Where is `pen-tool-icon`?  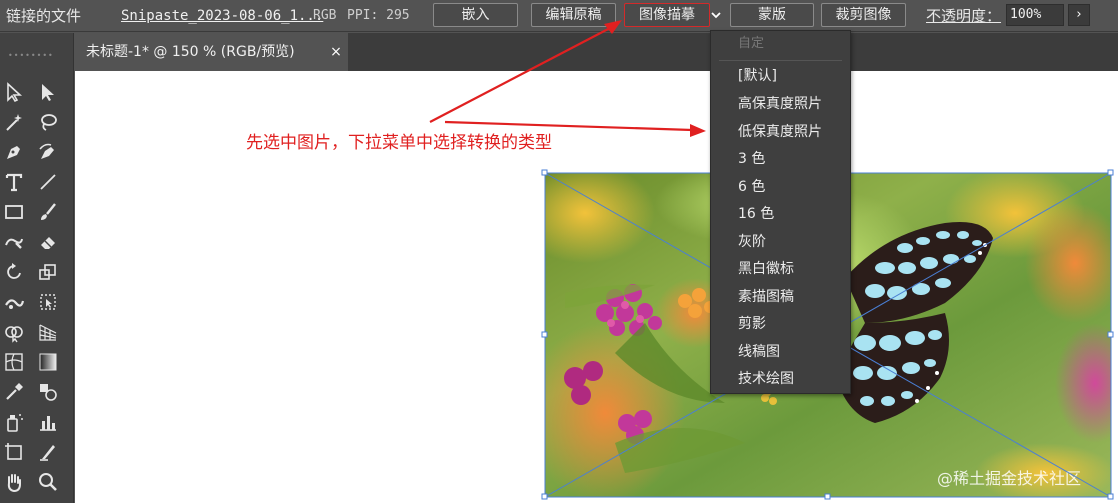
pen-tool-icon is located at coordinates (14, 152).